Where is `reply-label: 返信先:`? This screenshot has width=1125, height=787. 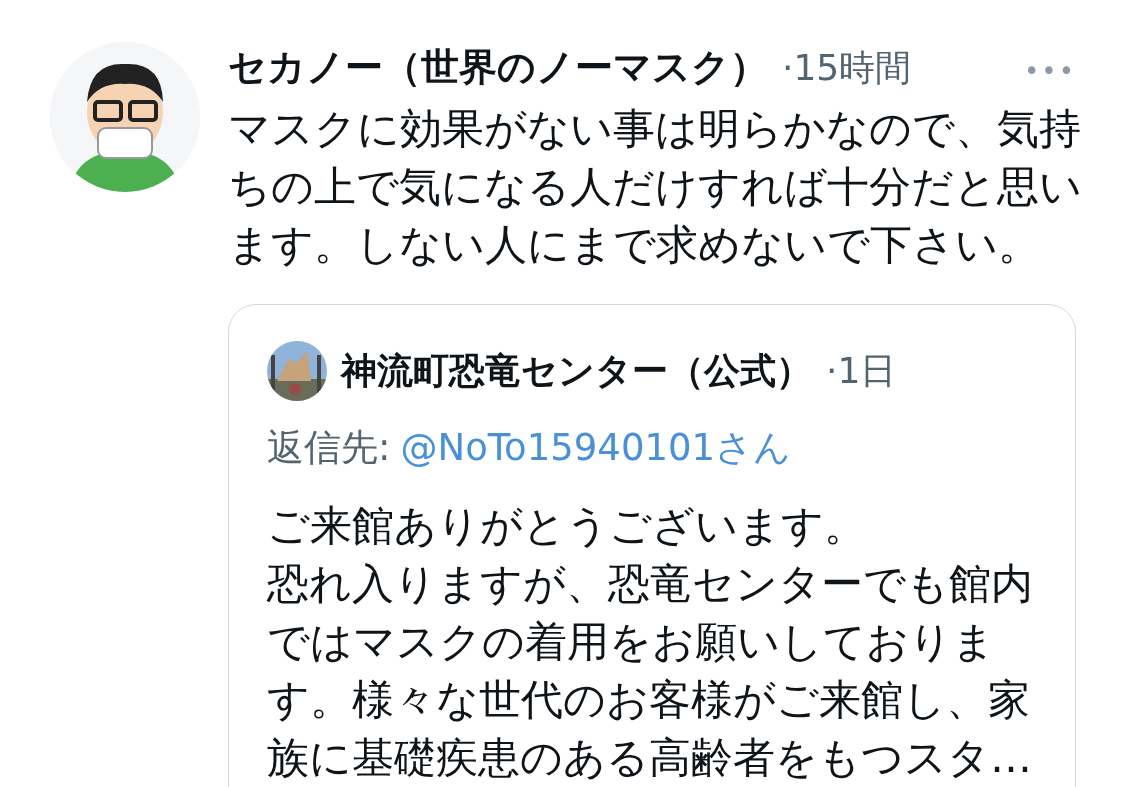
reply-label: 返信先: is located at coordinates (329, 448).